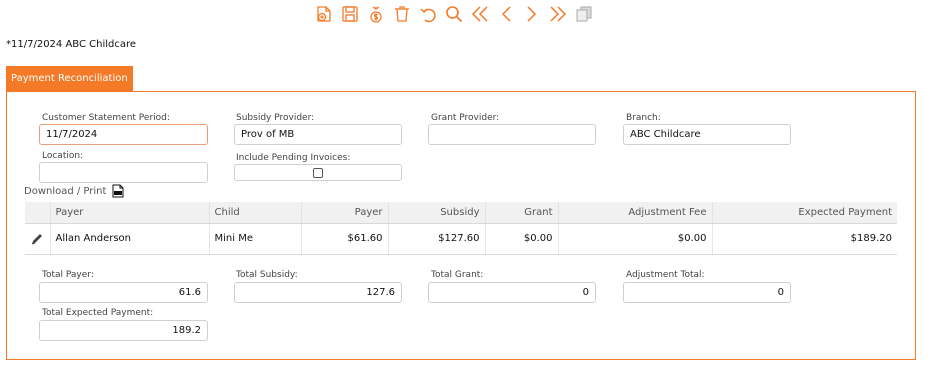 The image size is (936, 382). Describe the element at coordinates (428, 14) in the screenshot. I see `undo-icon` at that location.